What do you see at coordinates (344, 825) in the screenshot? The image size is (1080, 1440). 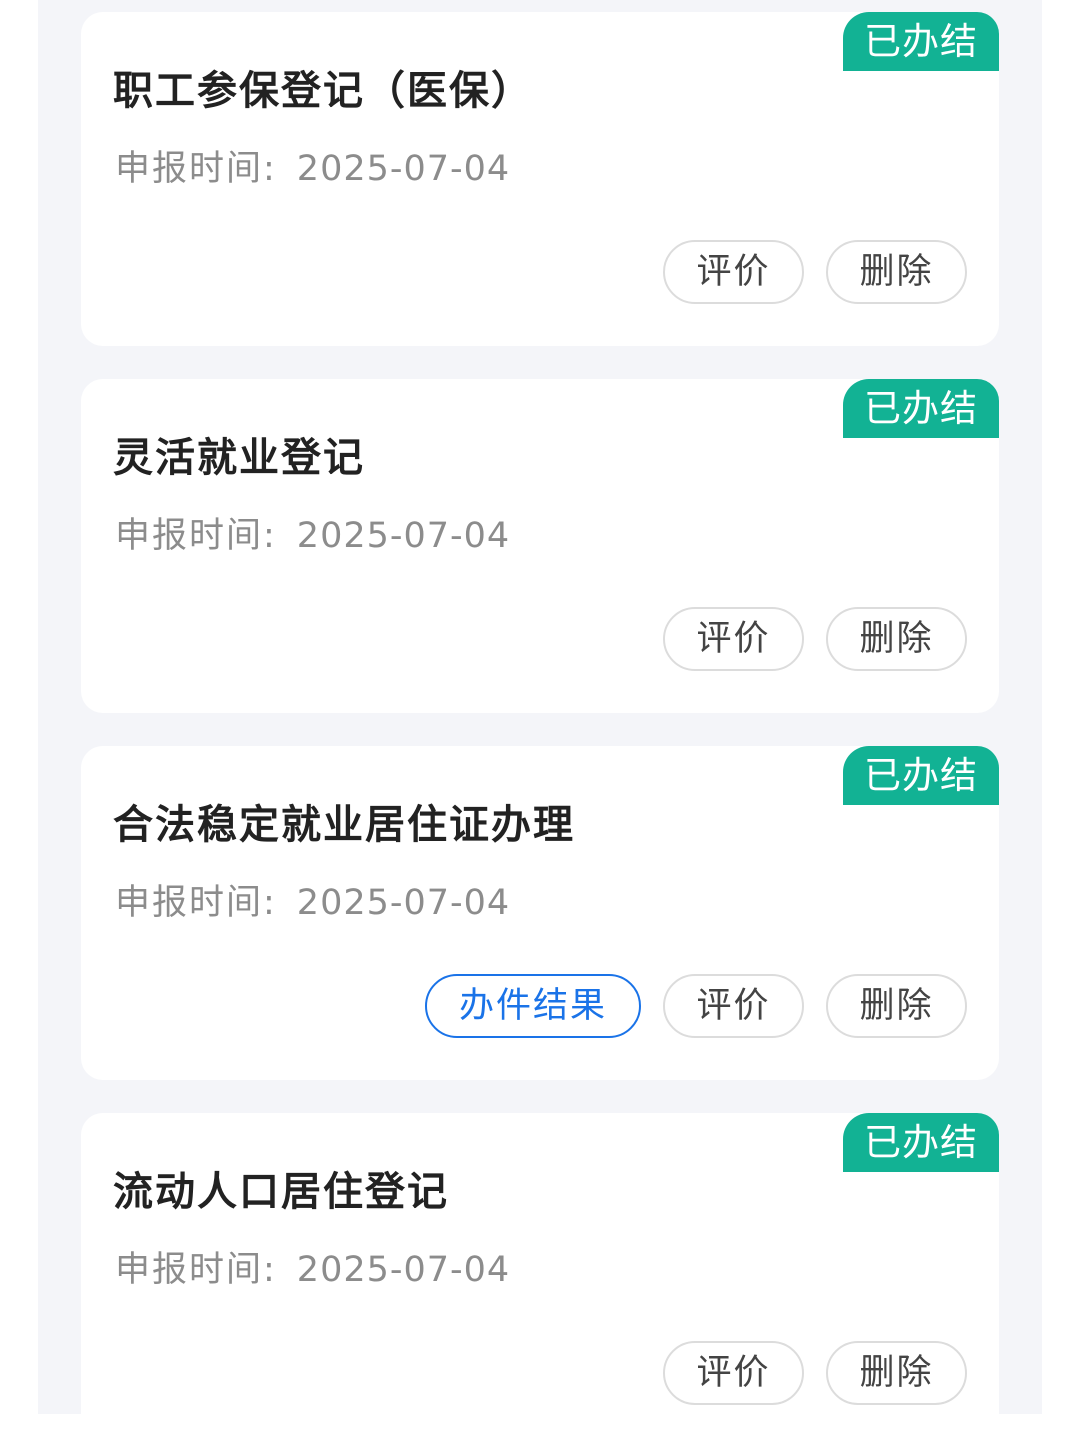 I see `record-title: 合法稳定就业居住证办理` at bounding box center [344, 825].